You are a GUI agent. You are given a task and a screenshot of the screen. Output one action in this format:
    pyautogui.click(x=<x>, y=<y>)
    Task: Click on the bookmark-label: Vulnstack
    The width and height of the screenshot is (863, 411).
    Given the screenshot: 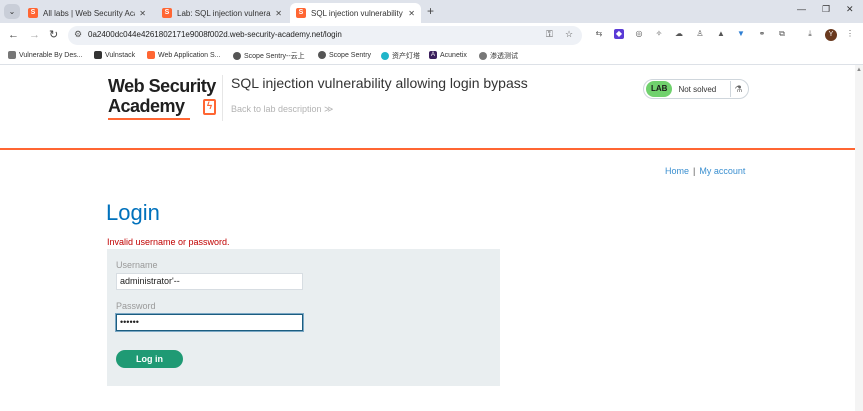 What is the action you would take?
    pyautogui.click(x=120, y=55)
    